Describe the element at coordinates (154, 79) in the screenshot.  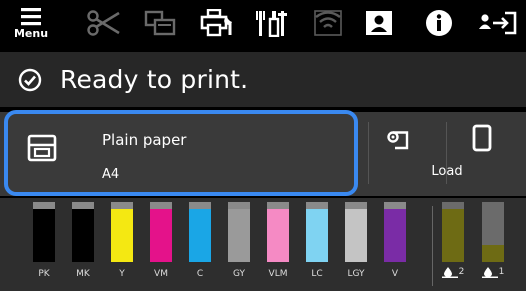
I see `status-text: Ready to print.` at that location.